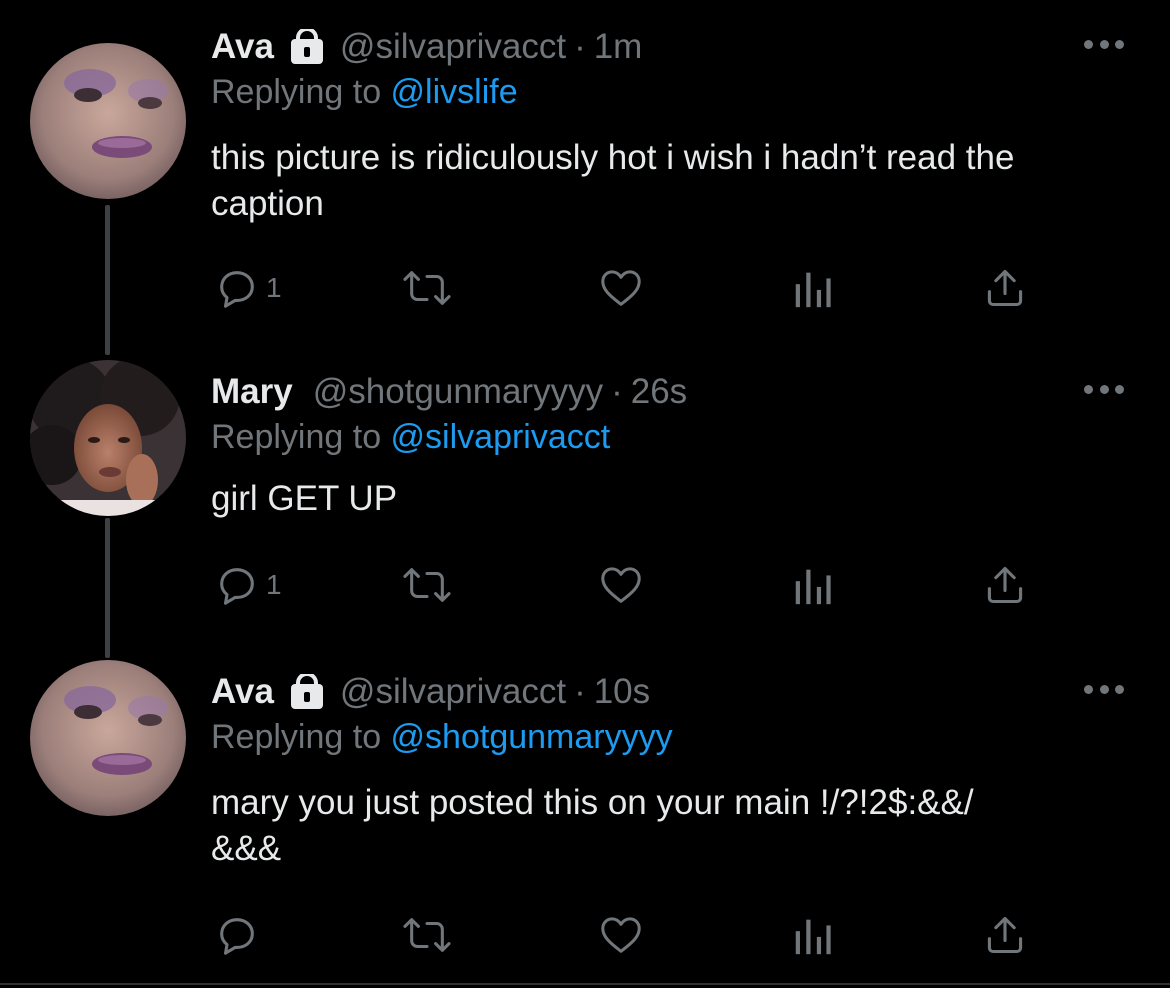 The width and height of the screenshot is (1170, 988). I want to click on replying-mention: @livslife, so click(454, 92).